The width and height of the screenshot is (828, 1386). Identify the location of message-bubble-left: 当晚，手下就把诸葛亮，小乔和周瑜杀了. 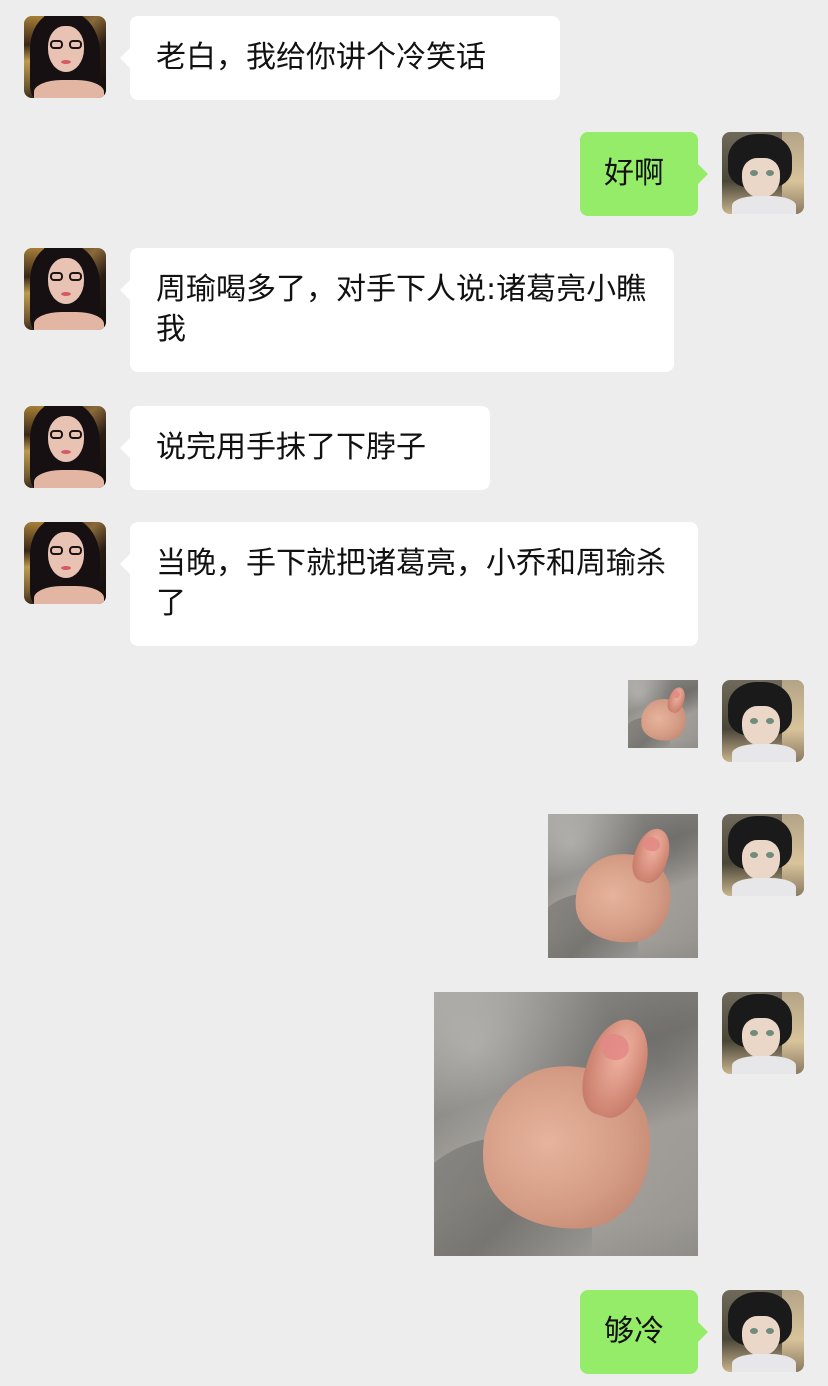
(409, 584).